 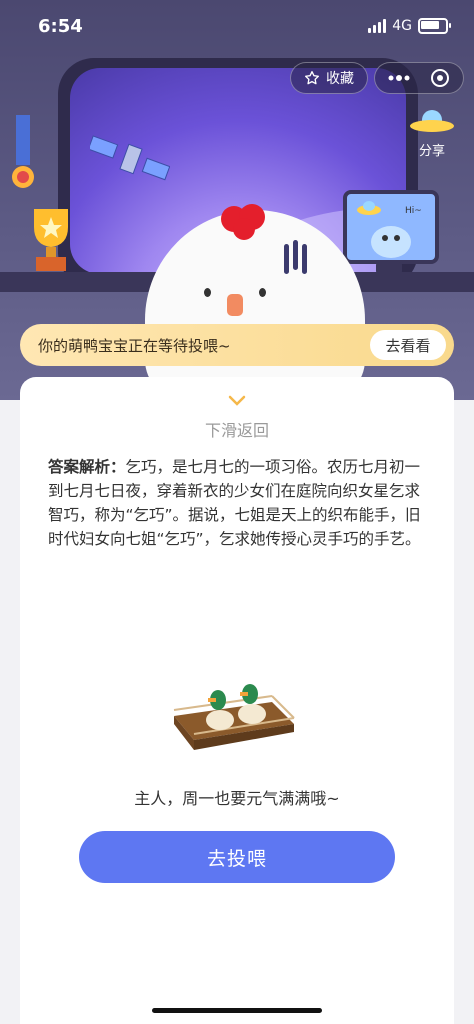 I want to click on monitor-illustration: Hi~, so click(x=391, y=227).